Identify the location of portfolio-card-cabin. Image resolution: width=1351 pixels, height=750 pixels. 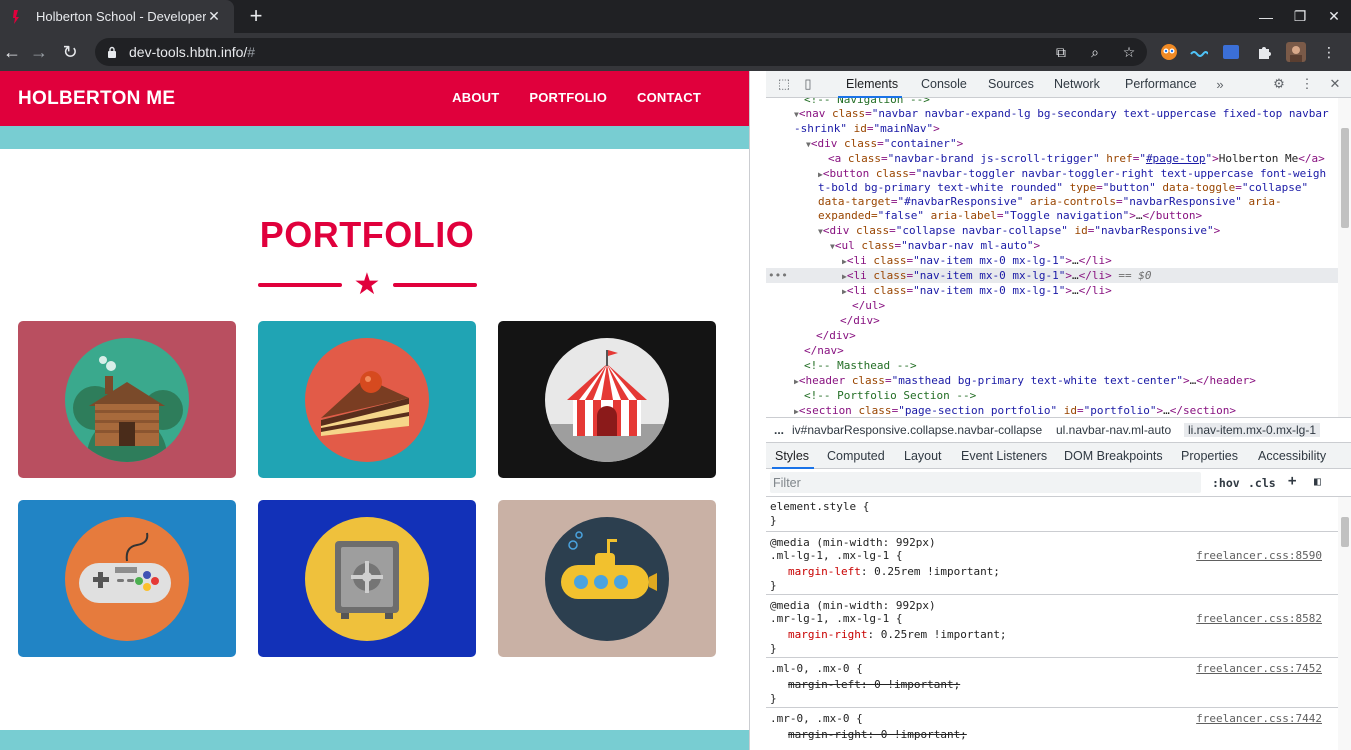
(127, 399).